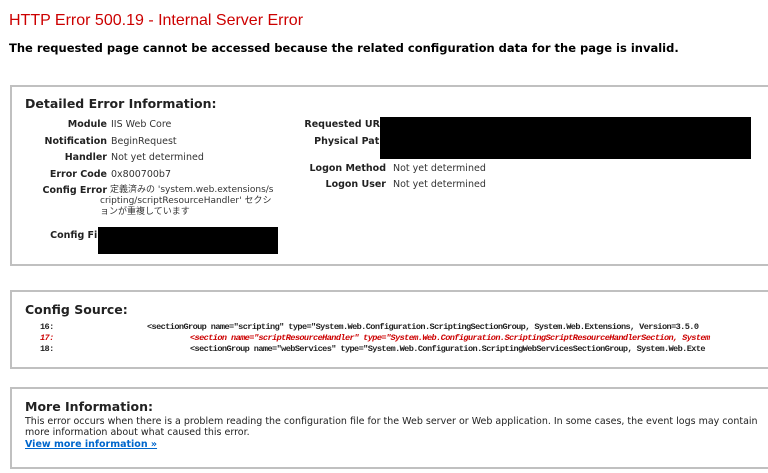 This screenshot has width=768, height=473. What do you see at coordinates (87, 124) in the screenshot?
I see `module-label: Module` at bounding box center [87, 124].